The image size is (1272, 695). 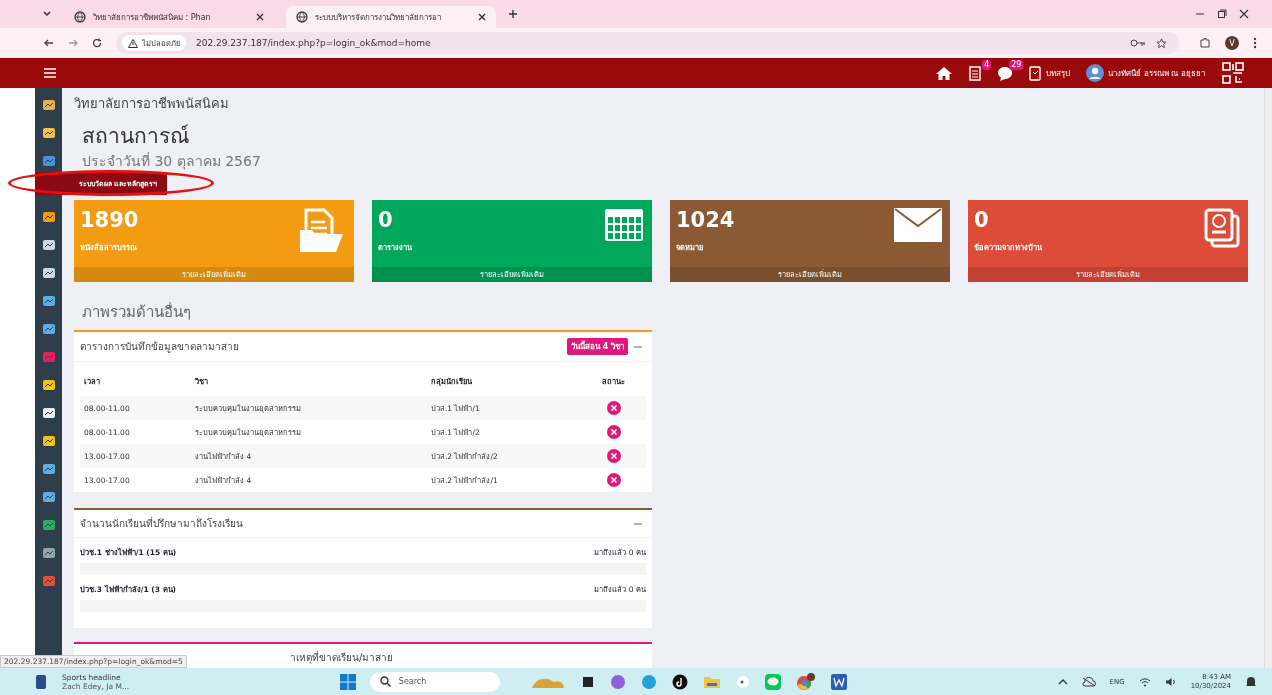 What do you see at coordinates (1036, 73) in the screenshot?
I see `report-icon` at bounding box center [1036, 73].